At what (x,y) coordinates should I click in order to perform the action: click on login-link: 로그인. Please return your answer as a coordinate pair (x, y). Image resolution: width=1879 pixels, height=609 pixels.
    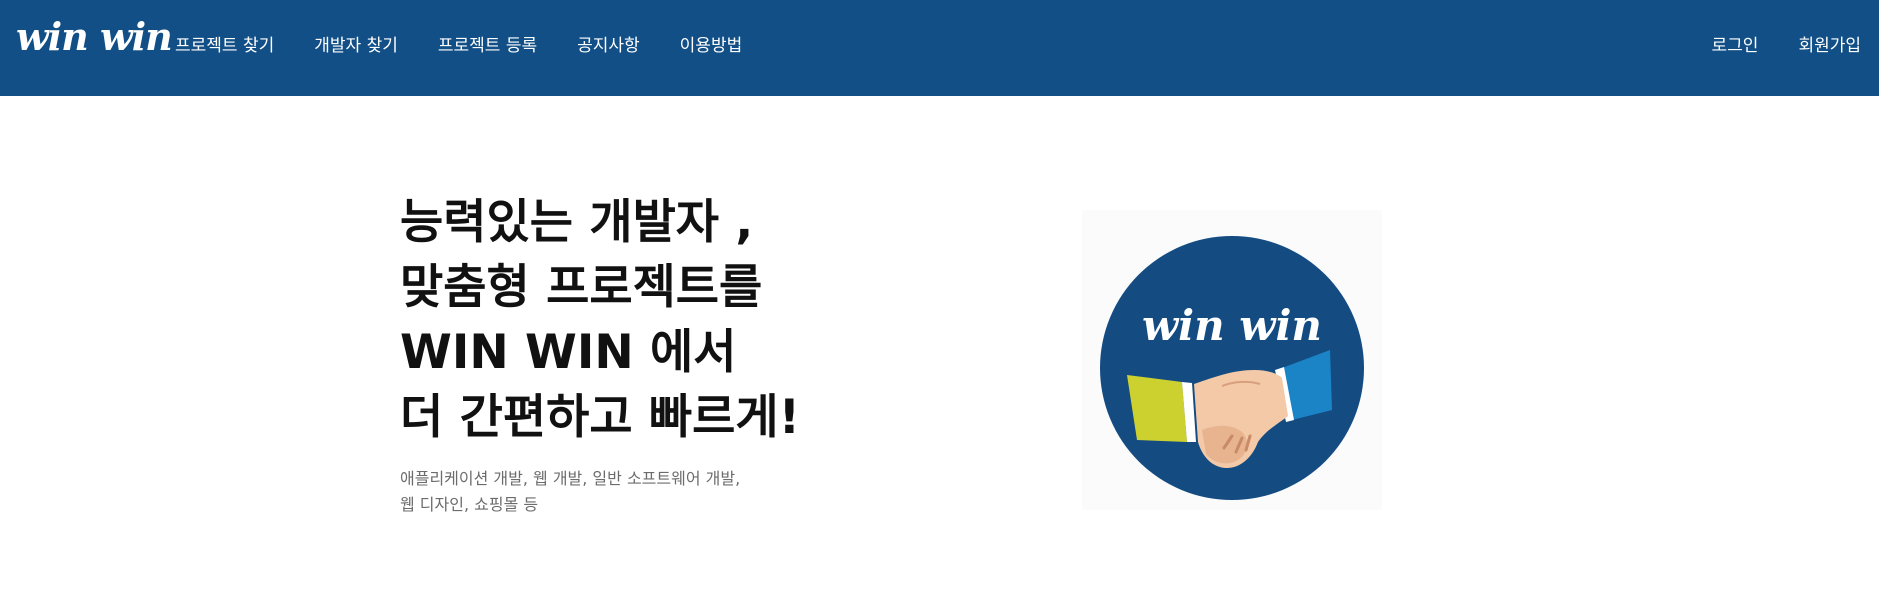
    Looking at the image, I should click on (1735, 43).